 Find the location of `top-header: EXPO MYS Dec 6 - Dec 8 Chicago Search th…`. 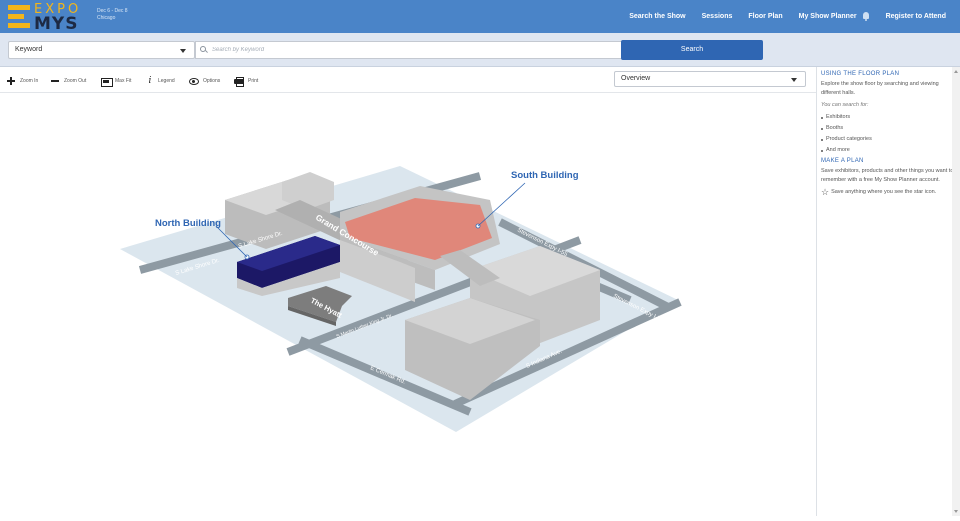

top-header: EXPO MYS Dec 6 - Dec 8 Chicago Search th… is located at coordinates (480, 17).